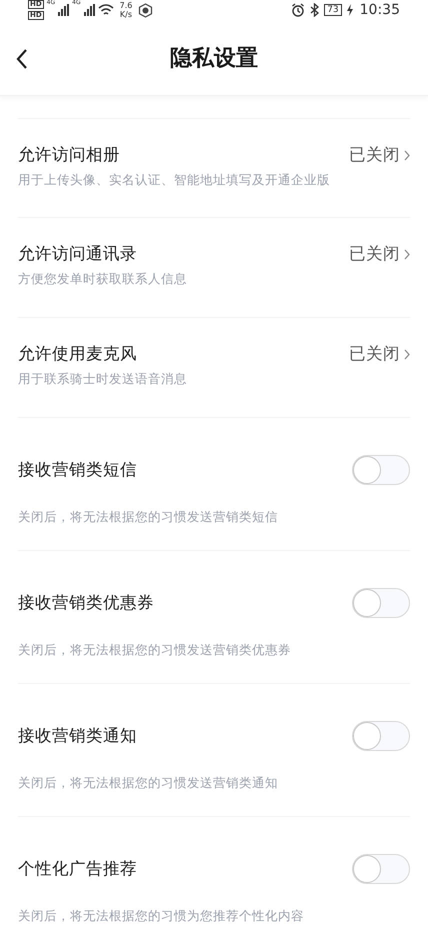 The image size is (428, 945). I want to click on alarm-icon, so click(298, 10).